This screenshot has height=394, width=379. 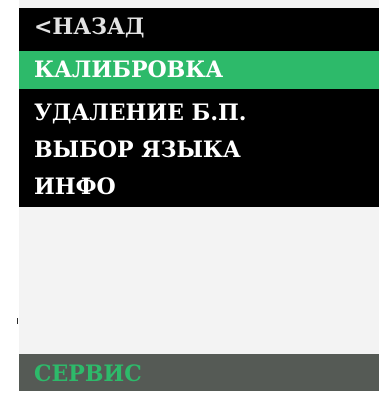 What do you see at coordinates (88, 374) in the screenshot?
I see `footer-title: СЕРВИС` at bounding box center [88, 374].